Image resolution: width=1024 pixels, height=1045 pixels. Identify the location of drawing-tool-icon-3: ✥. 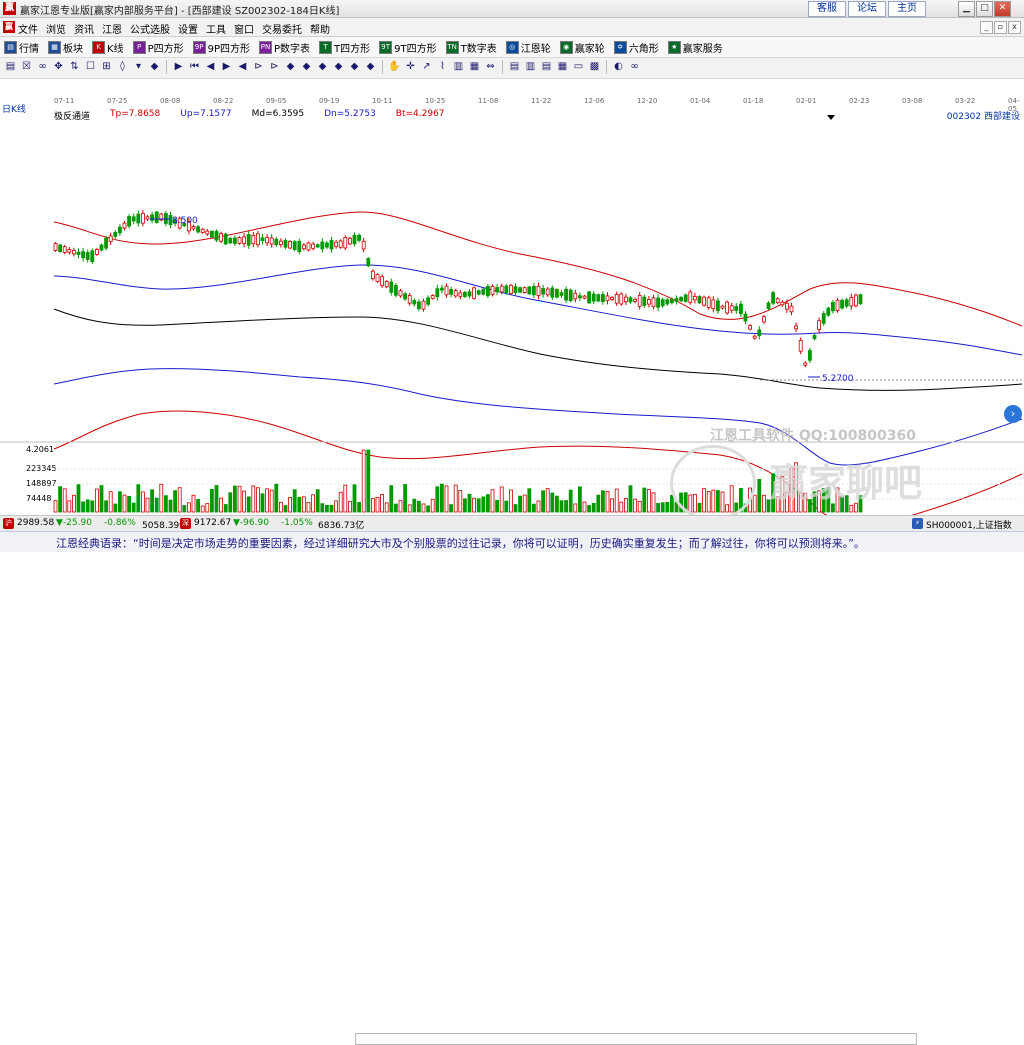
(58, 67).